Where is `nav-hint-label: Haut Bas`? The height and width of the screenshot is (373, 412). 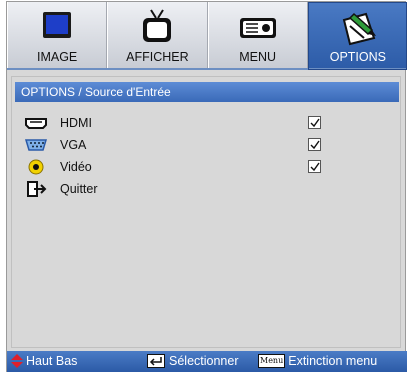
nav-hint-label: Haut Bas is located at coordinates (52, 361).